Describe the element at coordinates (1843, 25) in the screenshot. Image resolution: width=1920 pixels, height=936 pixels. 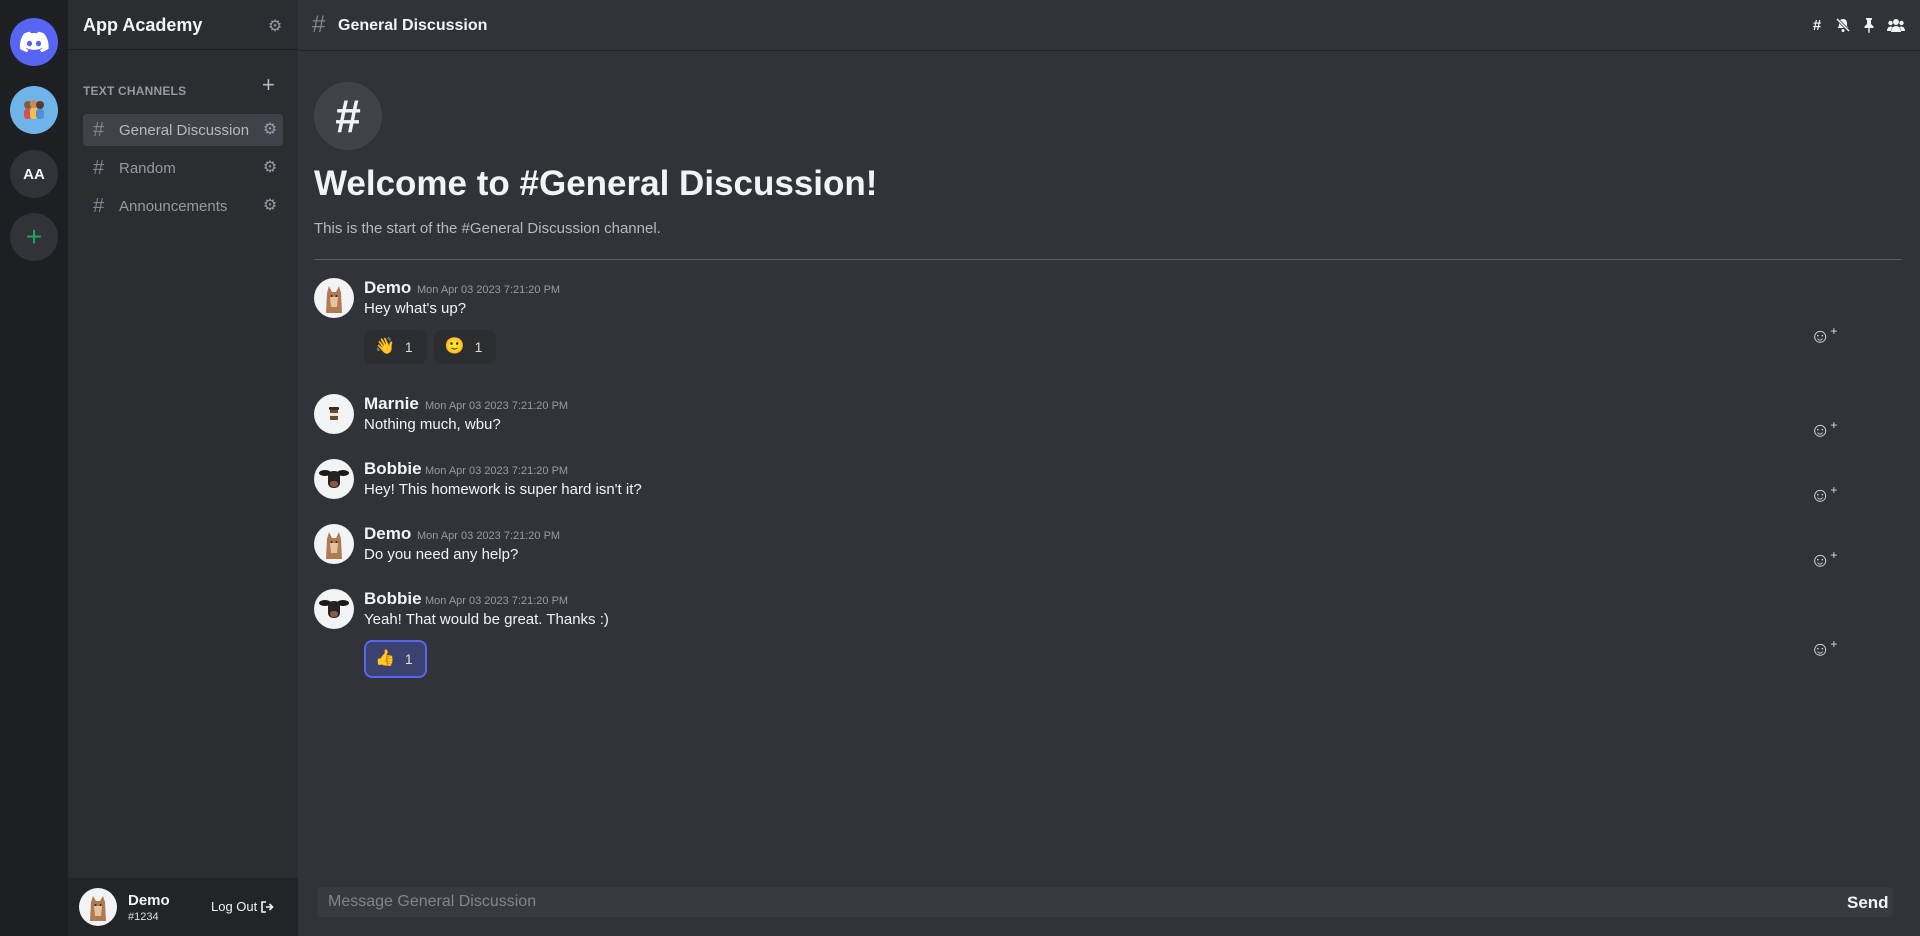
I see `mute-bell-icon` at that location.